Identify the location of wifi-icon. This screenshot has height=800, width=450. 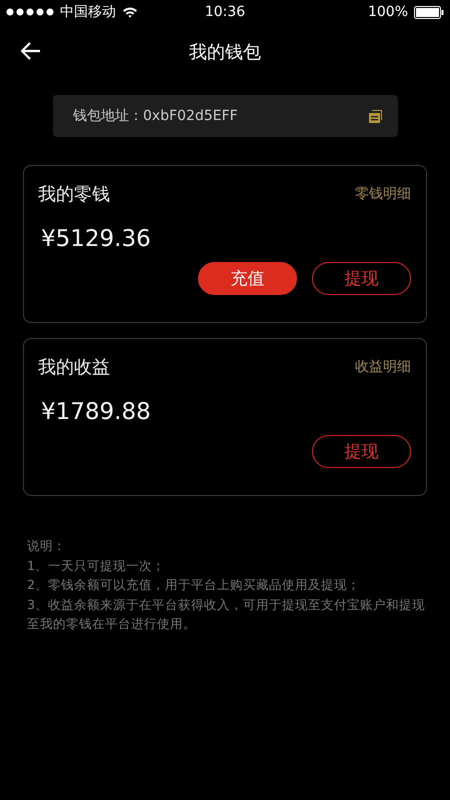
(130, 12).